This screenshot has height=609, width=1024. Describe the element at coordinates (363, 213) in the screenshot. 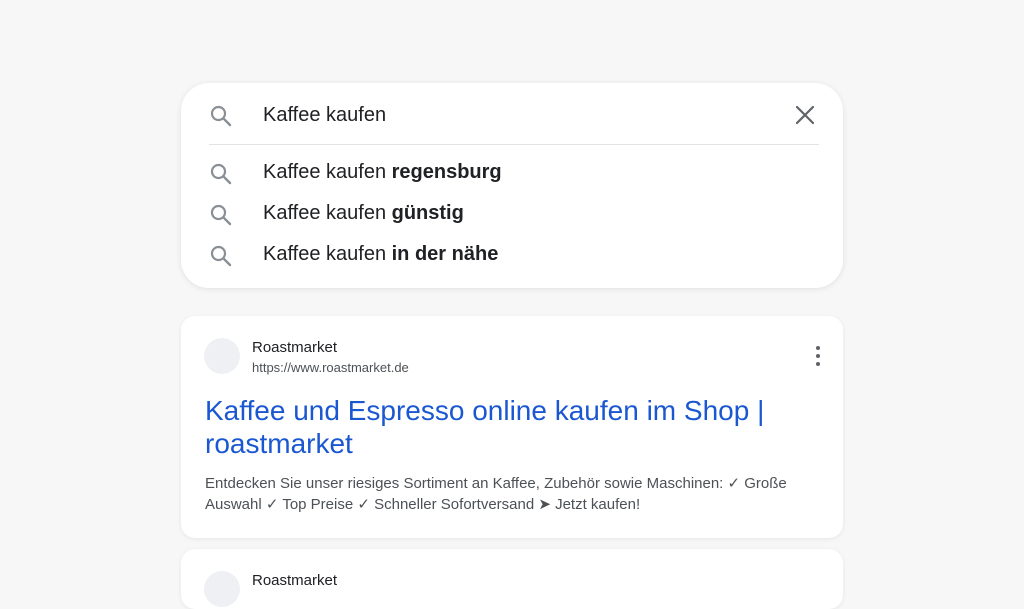

I see `suggestion-text: Kaffee kaufen günstig` at that location.